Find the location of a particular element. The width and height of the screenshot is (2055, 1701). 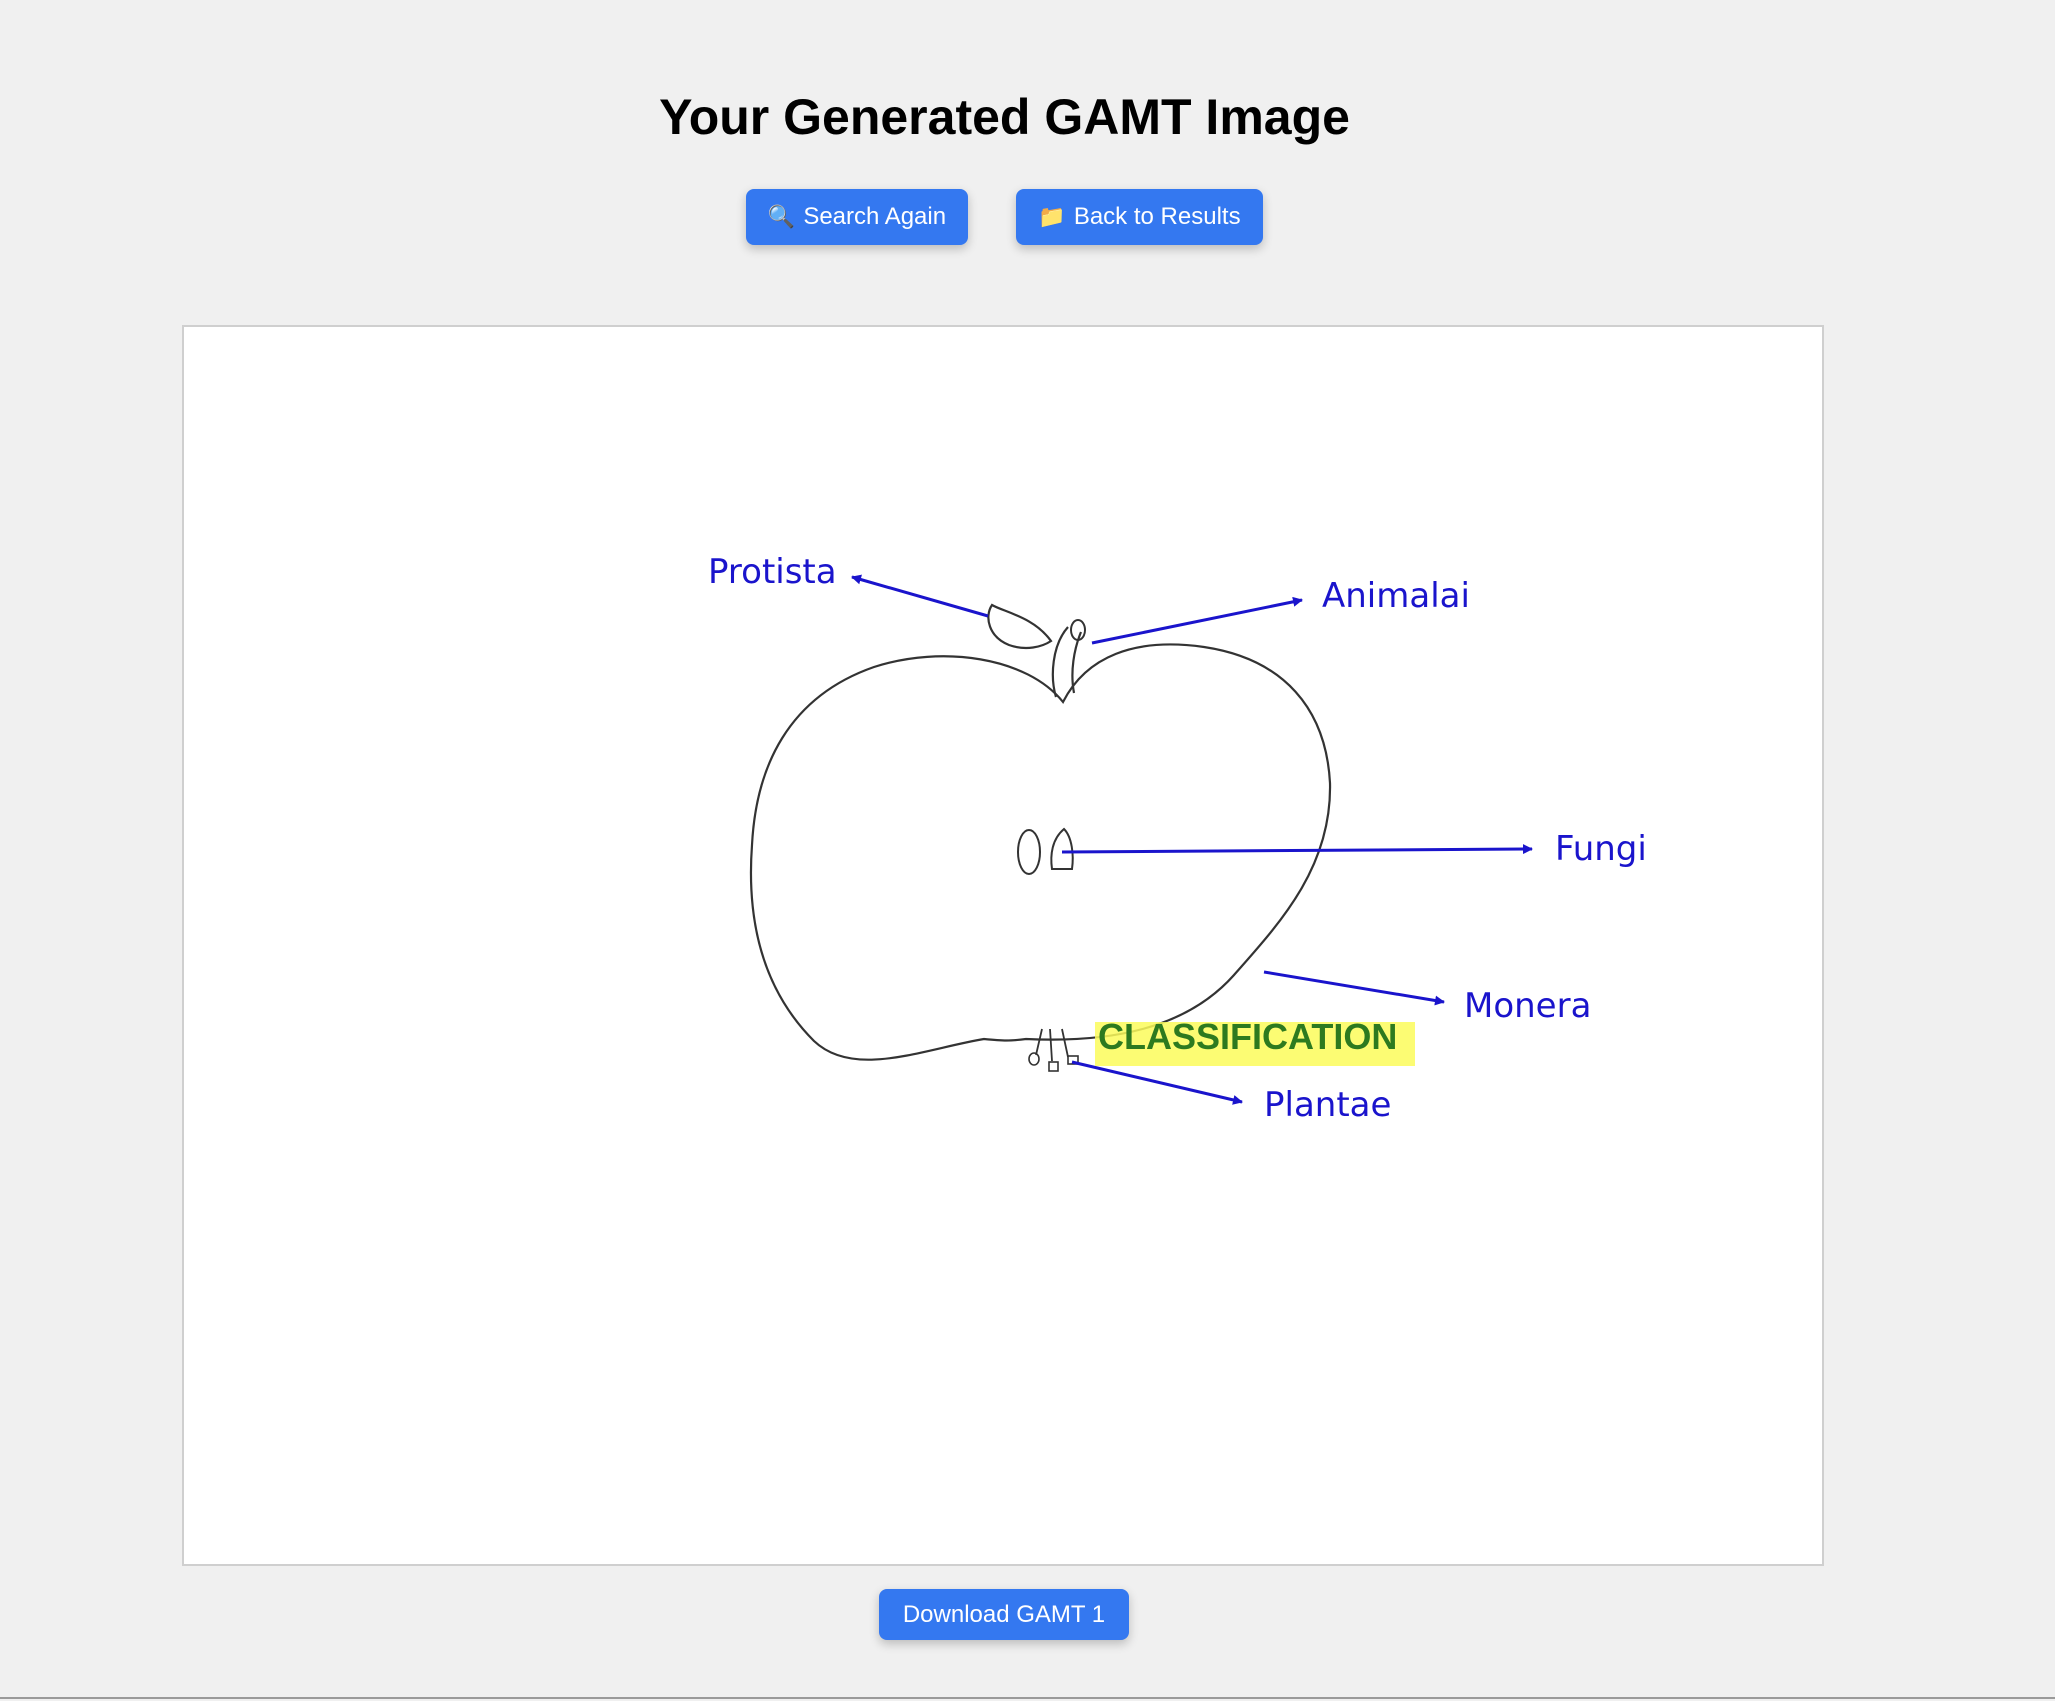

apple-roots is located at coordinates (1052, 1045).